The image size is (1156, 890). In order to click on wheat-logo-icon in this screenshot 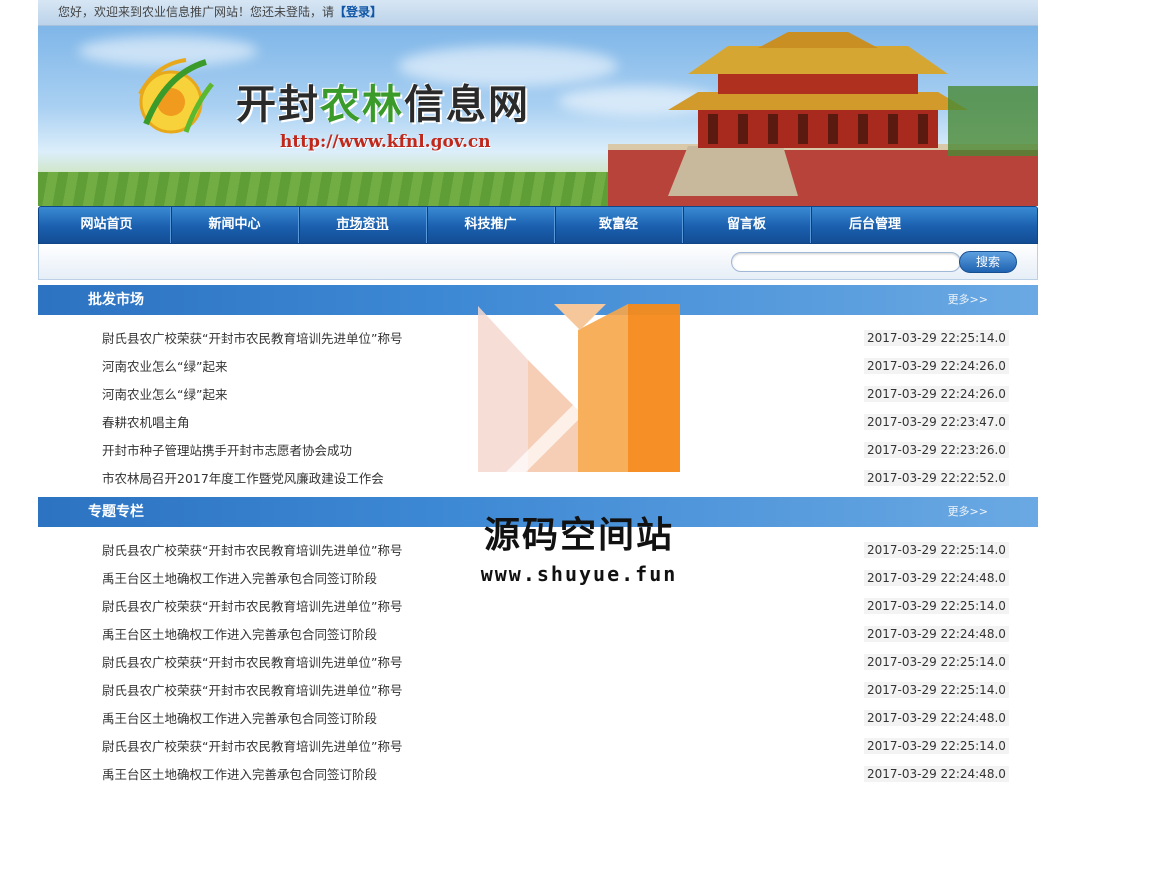, I will do `click(176, 96)`.